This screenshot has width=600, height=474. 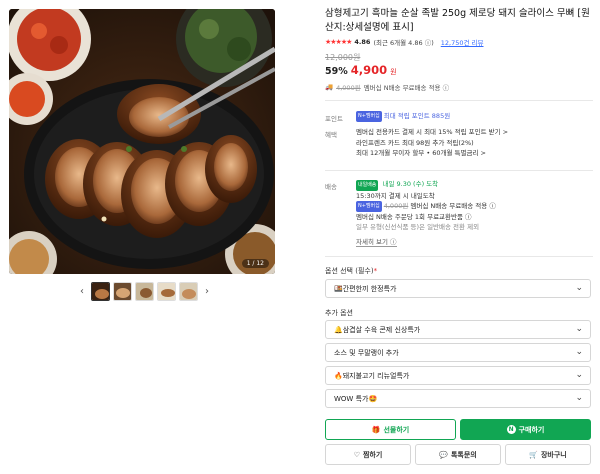 What do you see at coordinates (207, 291) in the screenshot?
I see `chevron-right-icon: ›` at bounding box center [207, 291].